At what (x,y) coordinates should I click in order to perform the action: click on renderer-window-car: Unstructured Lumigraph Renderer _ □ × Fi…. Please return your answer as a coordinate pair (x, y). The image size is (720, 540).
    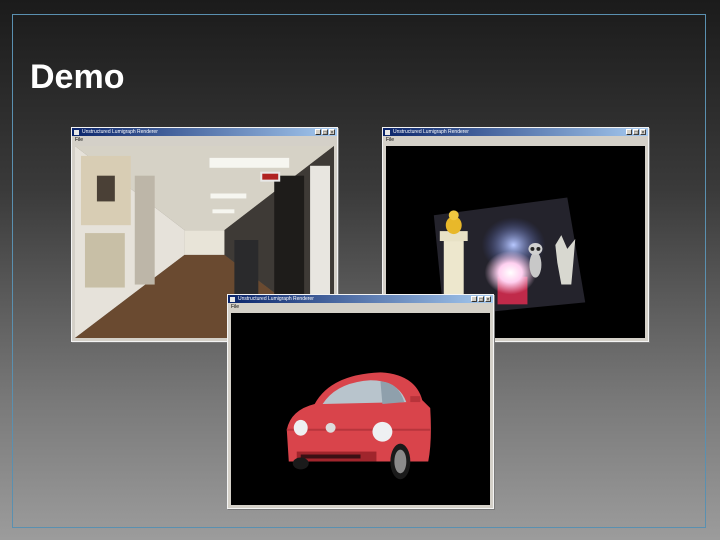
    Looking at the image, I should click on (360, 401).